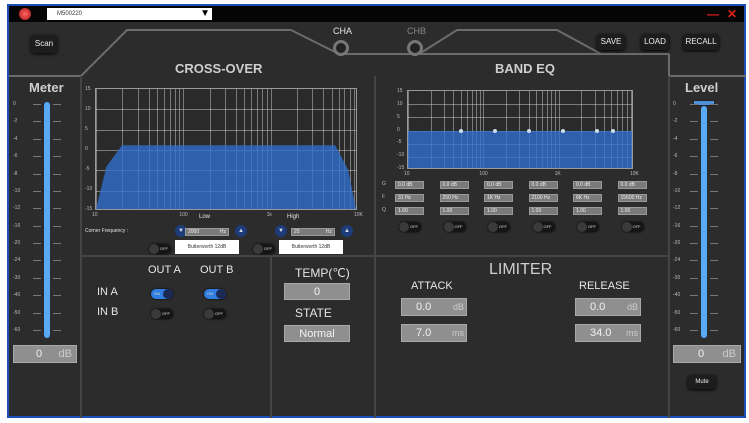  What do you see at coordinates (458, 307) in the screenshot?
I see `attack-threshold-unit: dB` at bounding box center [458, 307].